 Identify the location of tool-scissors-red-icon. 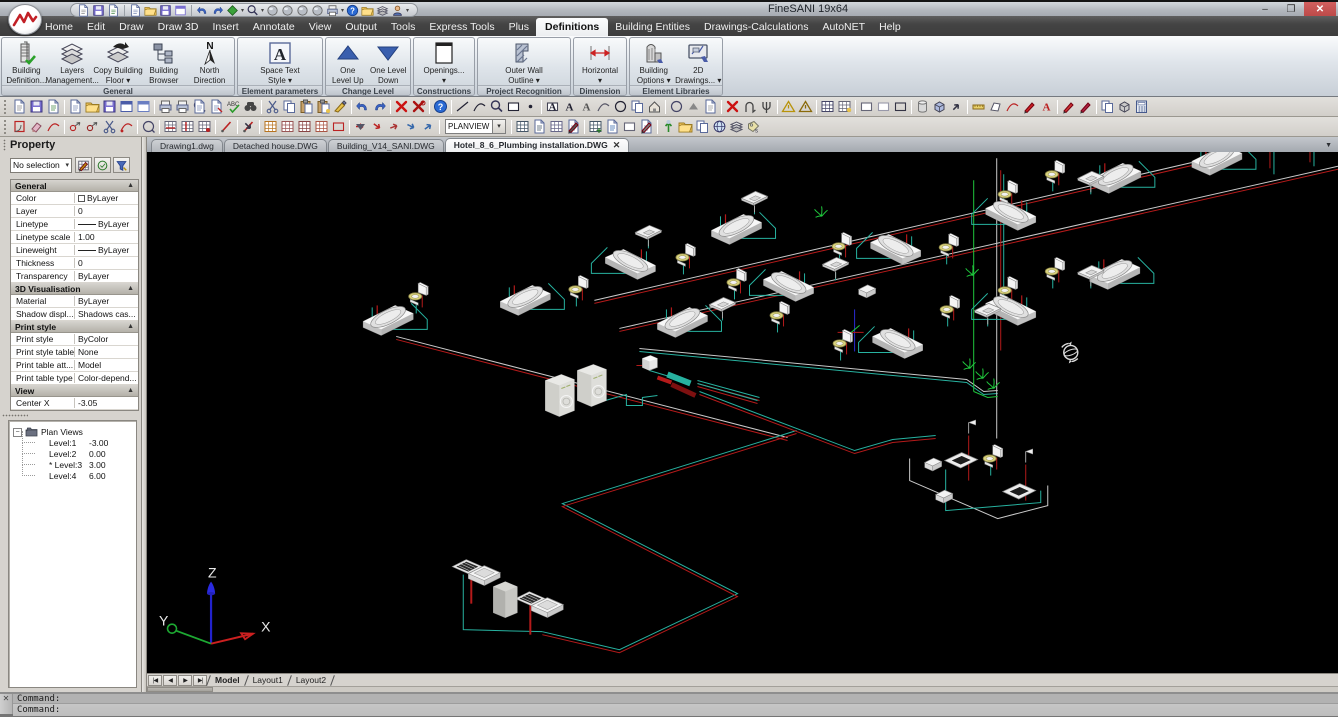
(109, 127).